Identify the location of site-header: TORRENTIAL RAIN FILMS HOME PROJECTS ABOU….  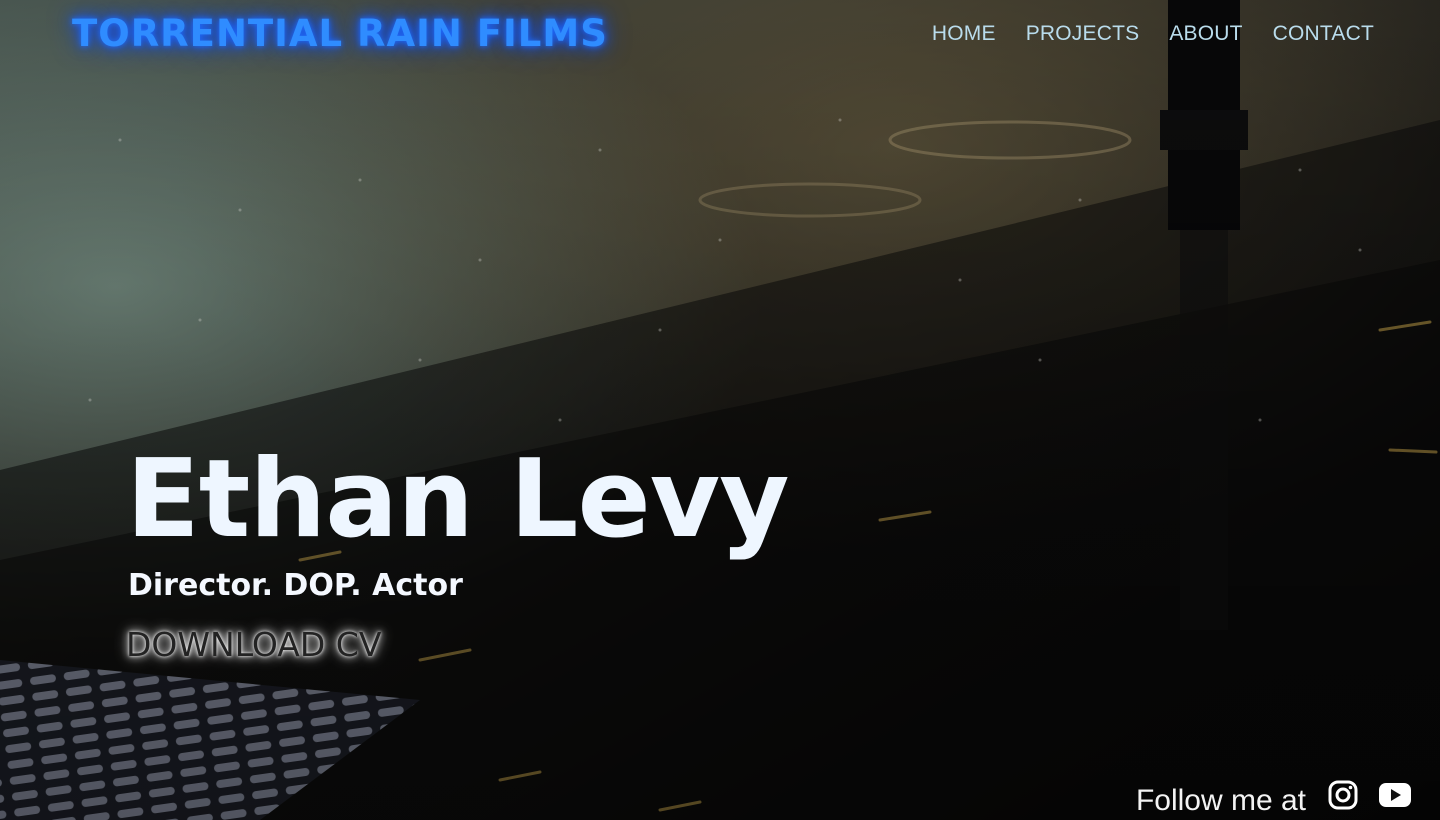
(720, 40).